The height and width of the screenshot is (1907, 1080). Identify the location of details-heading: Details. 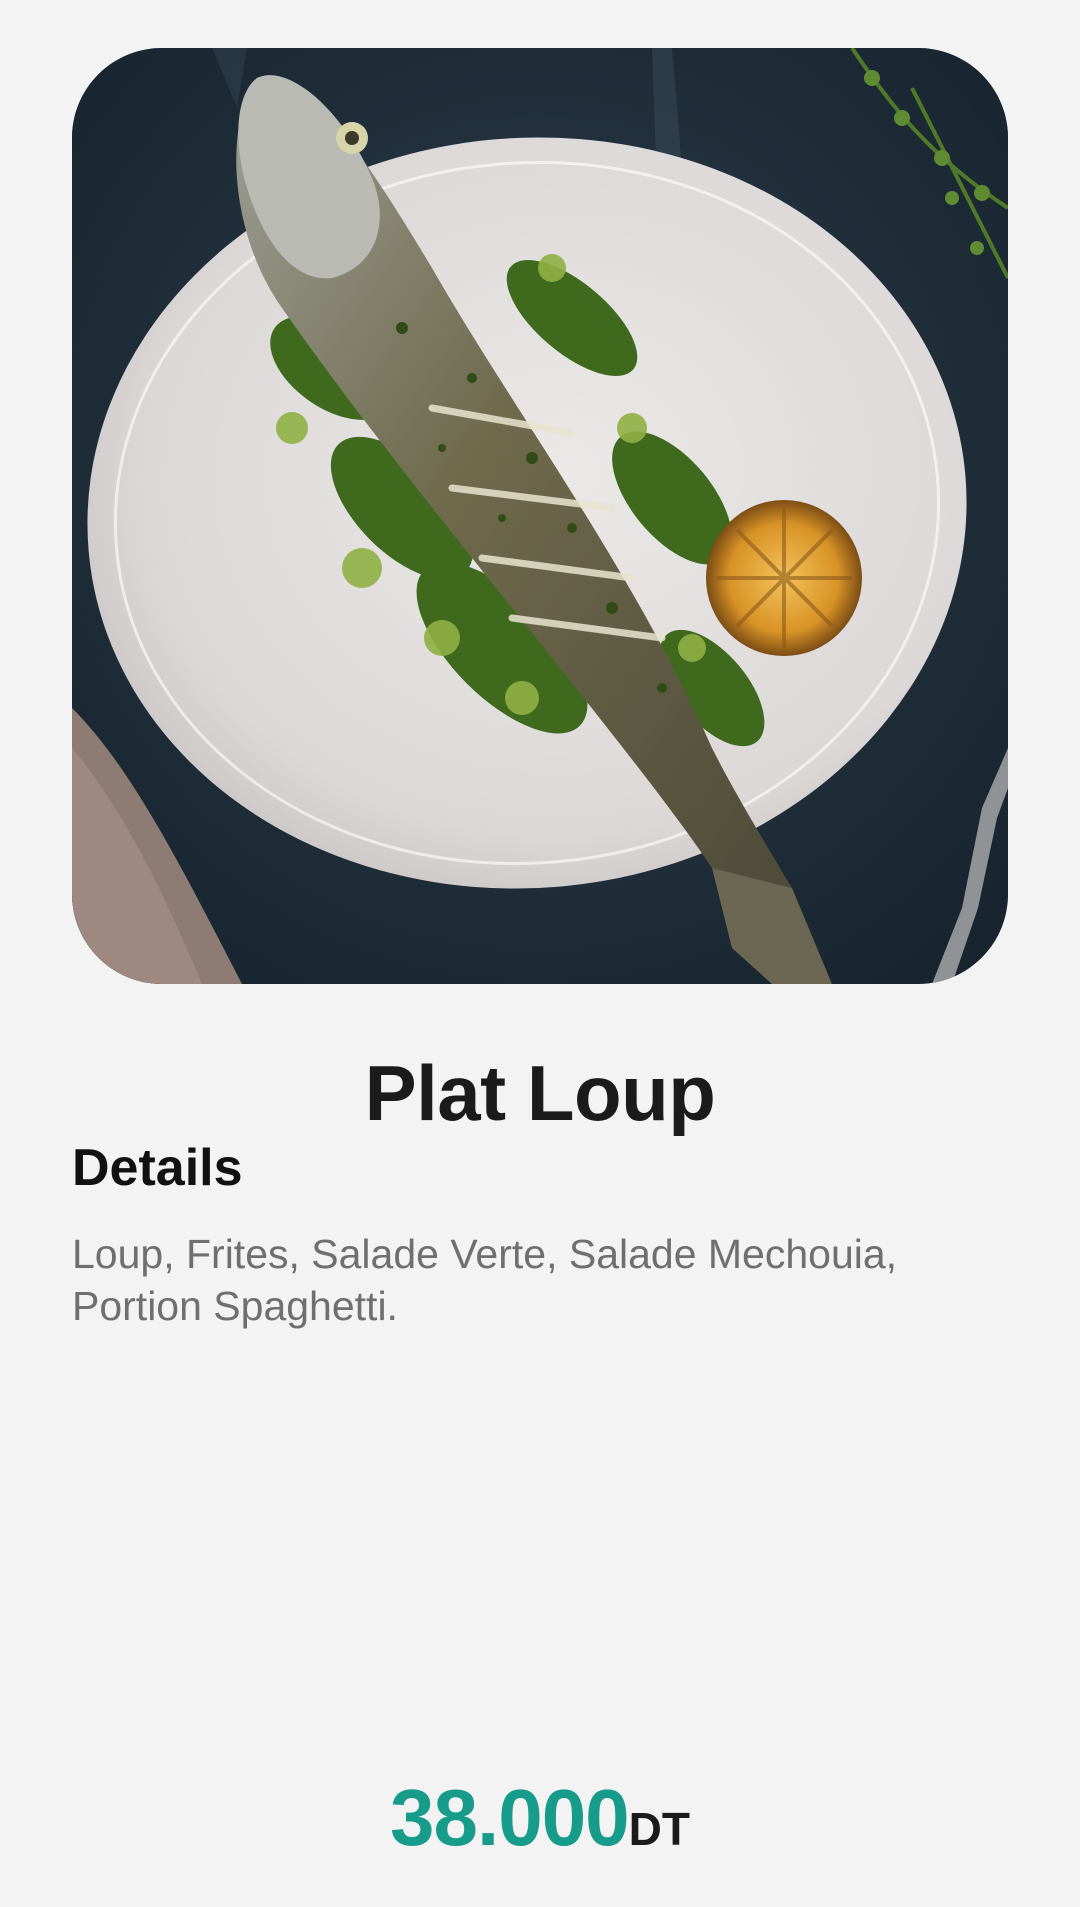
(157, 1168).